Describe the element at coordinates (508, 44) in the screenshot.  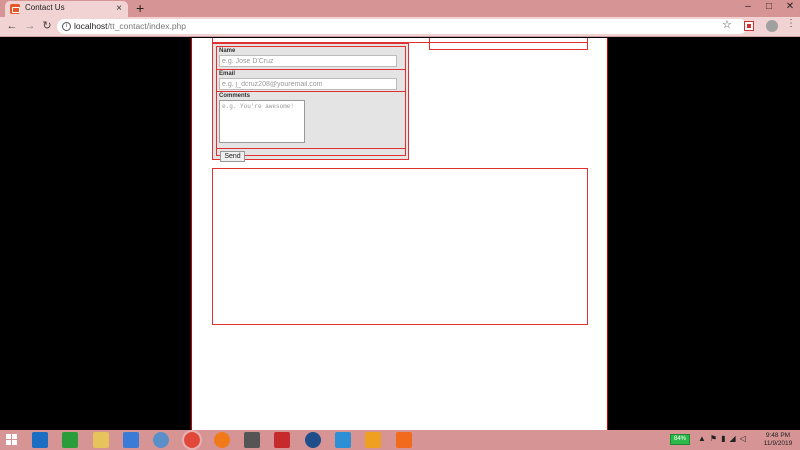
I see `right-panel-box` at that location.